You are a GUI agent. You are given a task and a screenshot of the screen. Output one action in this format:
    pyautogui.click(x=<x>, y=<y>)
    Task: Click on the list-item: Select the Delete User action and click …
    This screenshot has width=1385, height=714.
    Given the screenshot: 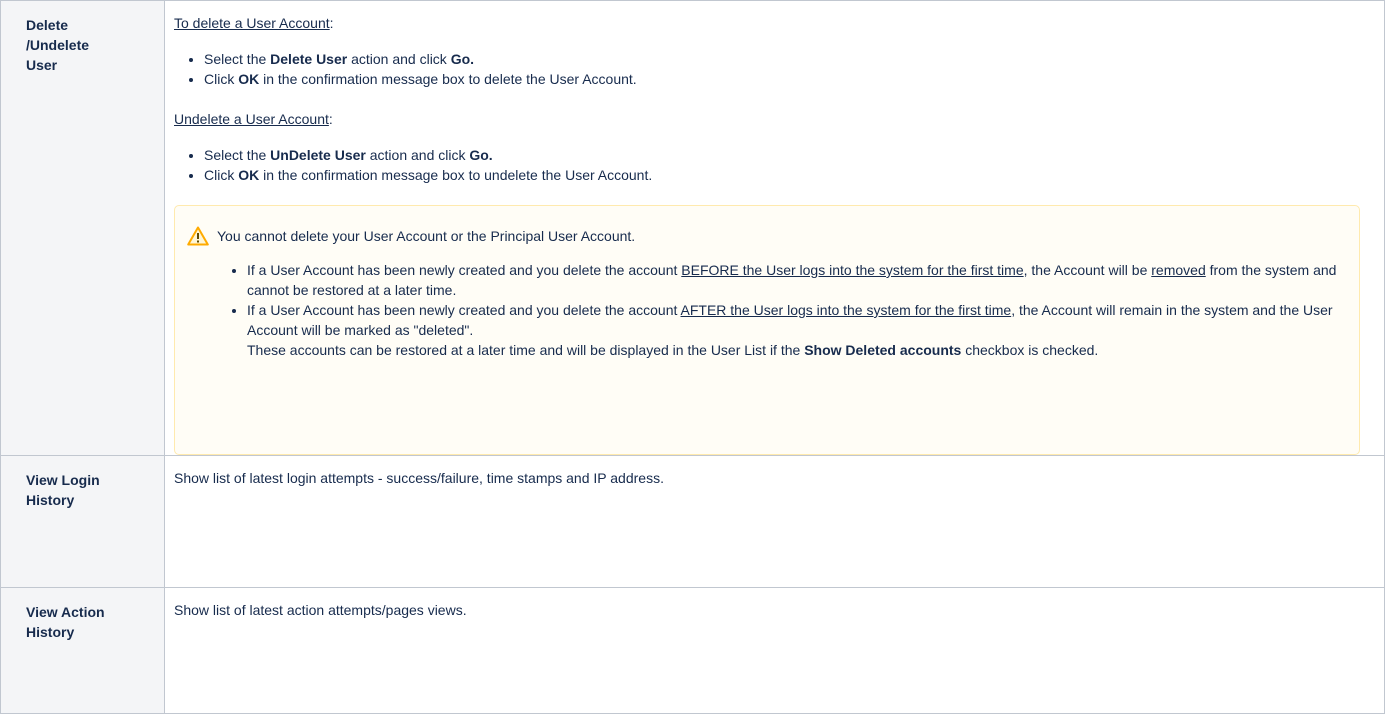 What is the action you would take?
    pyautogui.click(x=794, y=59)
    